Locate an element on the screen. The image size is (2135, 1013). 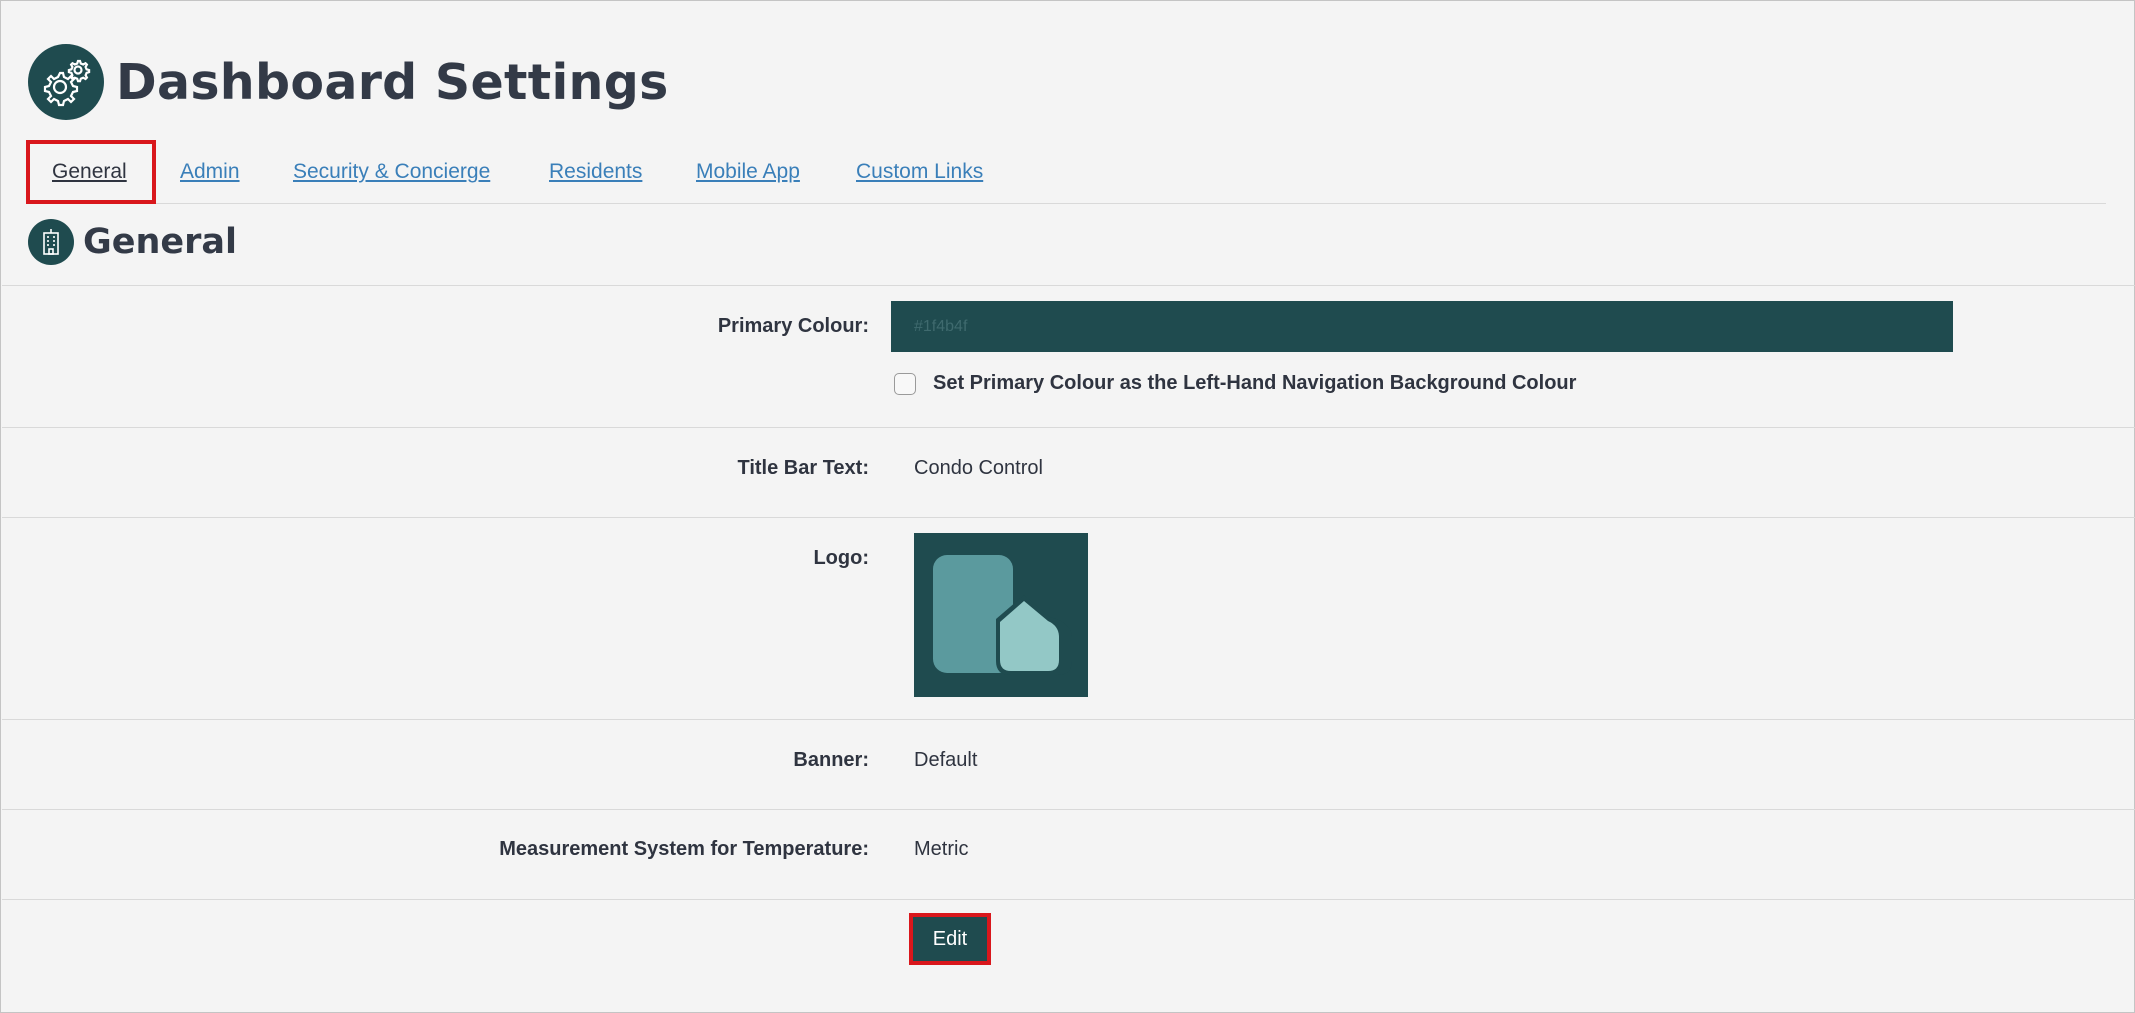
tab-custom-links: Custom Links is located at coordinates (919, 172).